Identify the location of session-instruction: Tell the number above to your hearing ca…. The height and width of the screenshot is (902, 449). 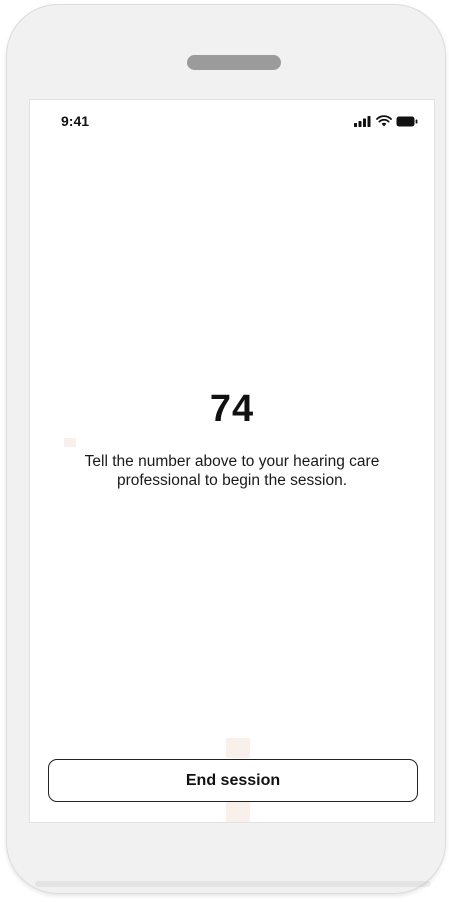
(232, 471).